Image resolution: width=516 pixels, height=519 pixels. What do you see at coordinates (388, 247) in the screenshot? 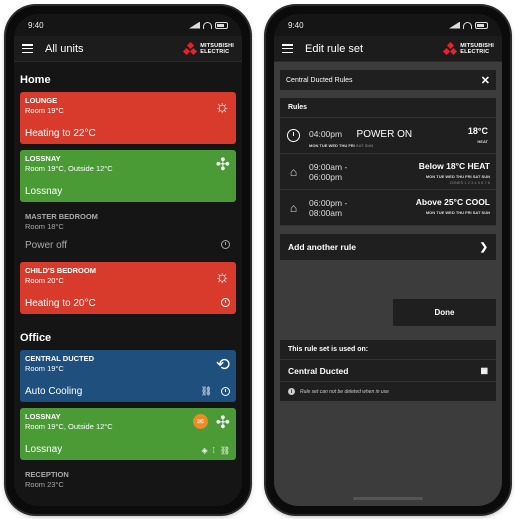
I see `add-rule-button: Add another rule ❯` at bounding box center [388, 247].